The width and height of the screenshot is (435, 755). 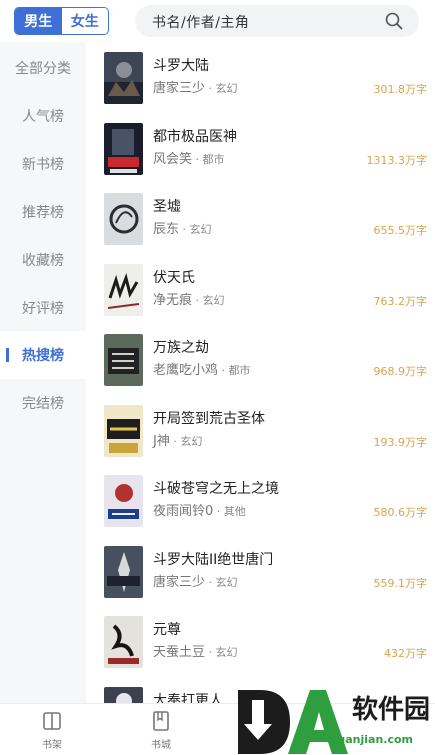 What do you see at coordinates (173, 159) in the screenshot?
I see `book-author: 风会笑` at bounding box center [173, 159].